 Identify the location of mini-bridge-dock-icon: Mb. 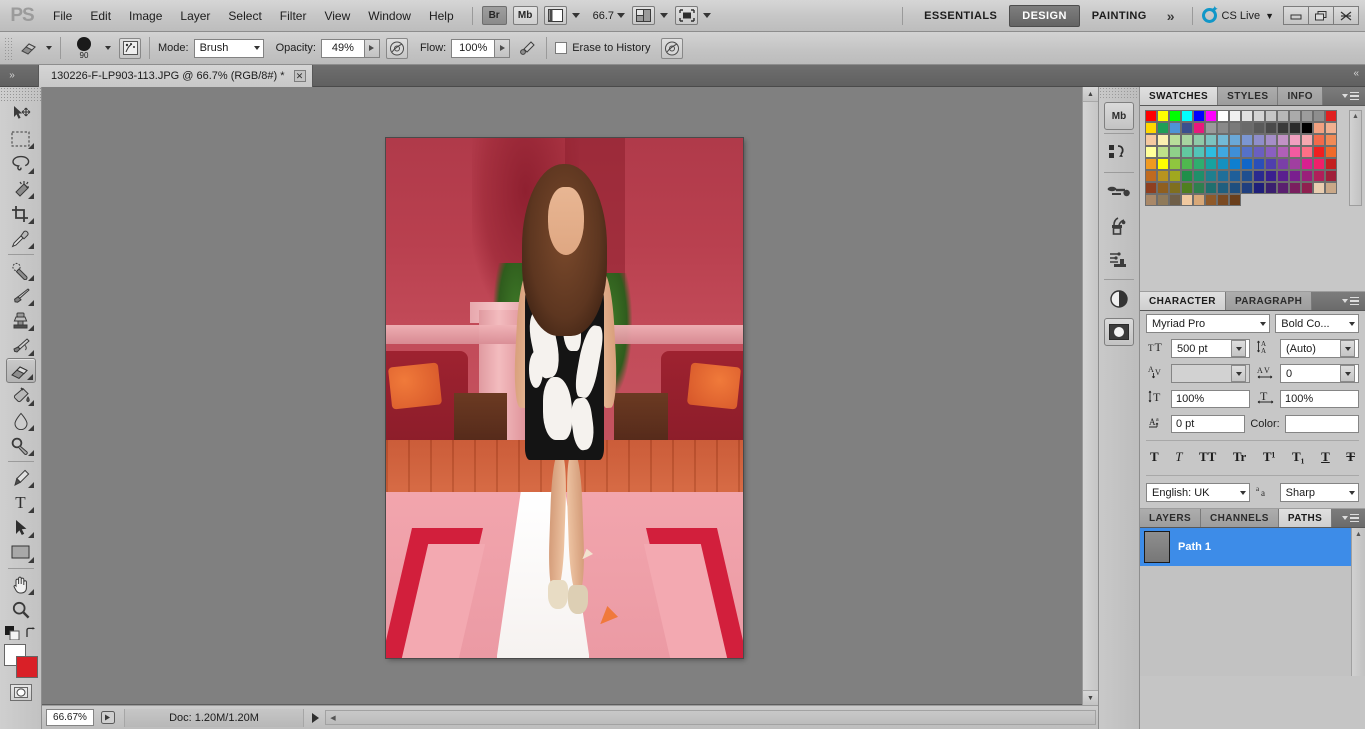
(1119, 116).